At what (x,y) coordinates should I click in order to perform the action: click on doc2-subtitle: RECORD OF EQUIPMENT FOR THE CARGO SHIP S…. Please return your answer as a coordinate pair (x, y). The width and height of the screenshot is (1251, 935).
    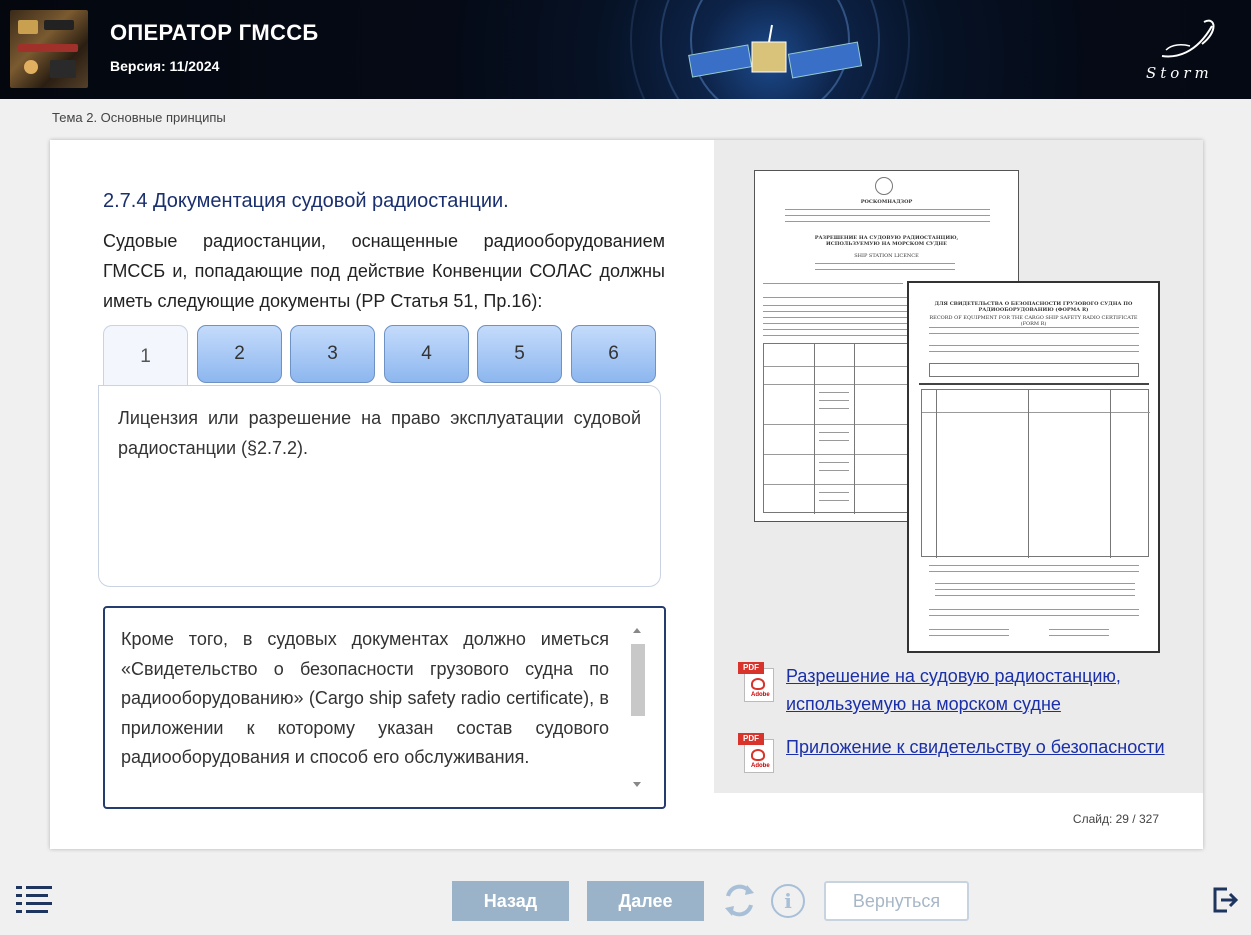
    Looking at the image, I should click on (1033, 321).